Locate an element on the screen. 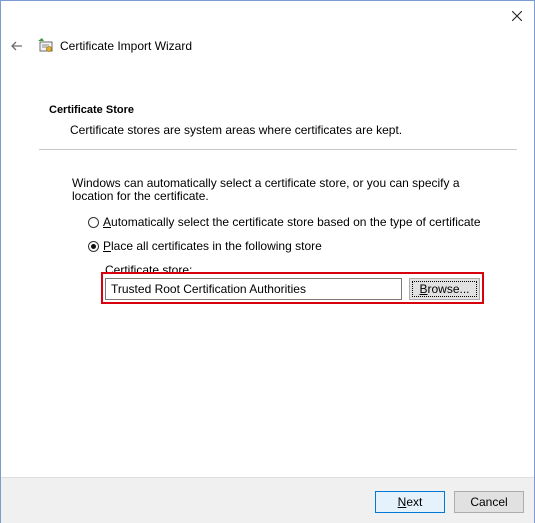  close-icon is located at coordinates (517, 16).